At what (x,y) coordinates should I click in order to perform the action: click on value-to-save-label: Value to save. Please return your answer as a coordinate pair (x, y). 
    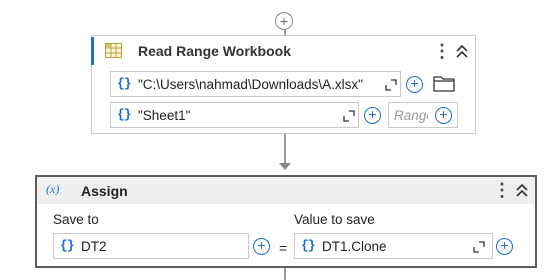
    Looking at the image, I should click on (334, 219).